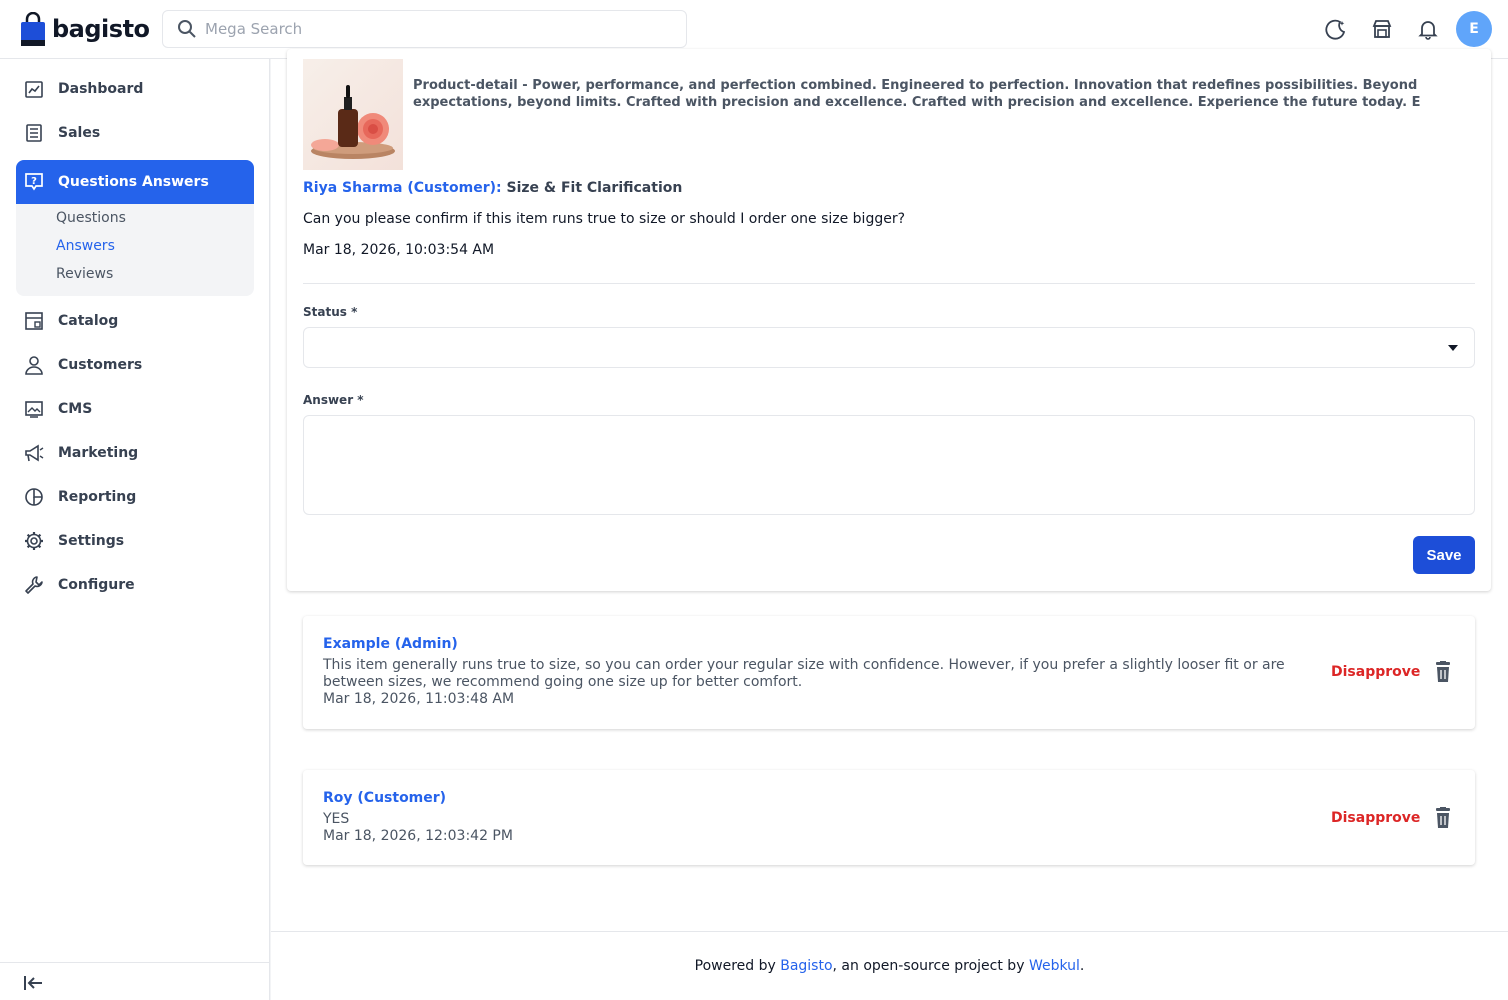  What do you see at coordinates (333, 400) in the screenshot?
I see `answer-label: Answer *` at bounding box center [333, 400].